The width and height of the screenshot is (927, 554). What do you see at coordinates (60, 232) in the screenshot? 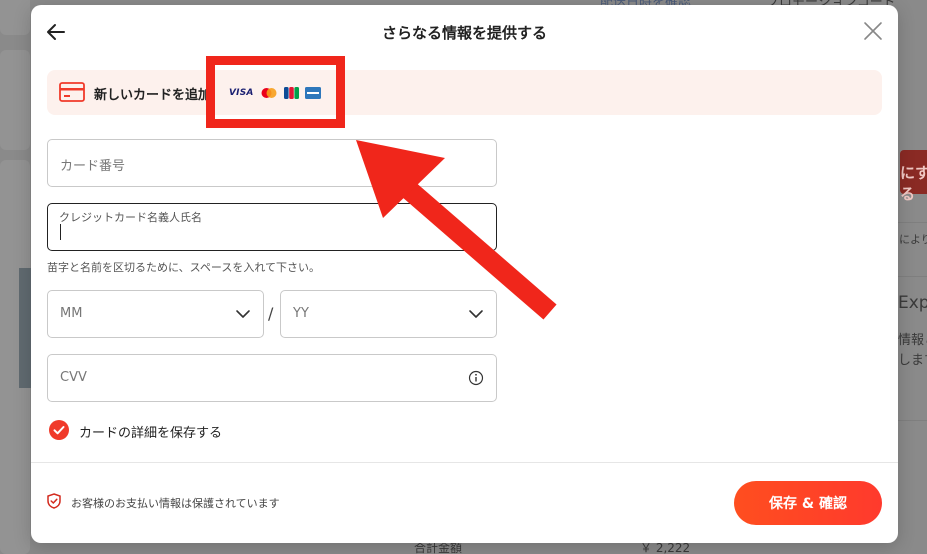
I see `text-cursor` at bounding box center [60, 232].